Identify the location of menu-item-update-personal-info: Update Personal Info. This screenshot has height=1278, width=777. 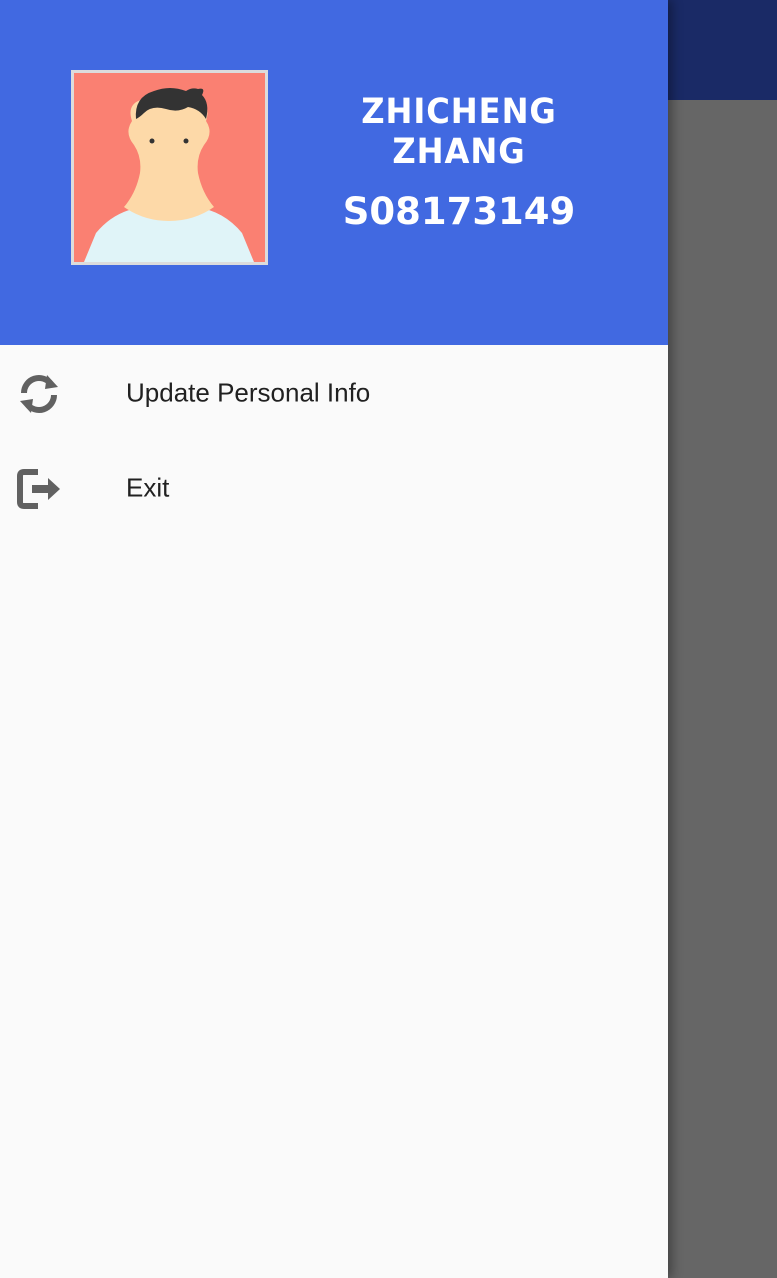
(334, 392).